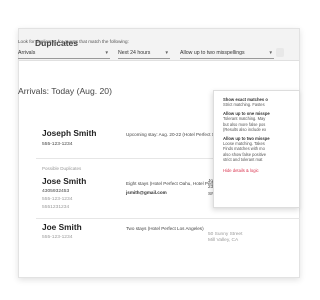 The height and width of the screenshot is (300, 320). I want to click on arrivals-select-value: Arrivals, so click(27, 53).